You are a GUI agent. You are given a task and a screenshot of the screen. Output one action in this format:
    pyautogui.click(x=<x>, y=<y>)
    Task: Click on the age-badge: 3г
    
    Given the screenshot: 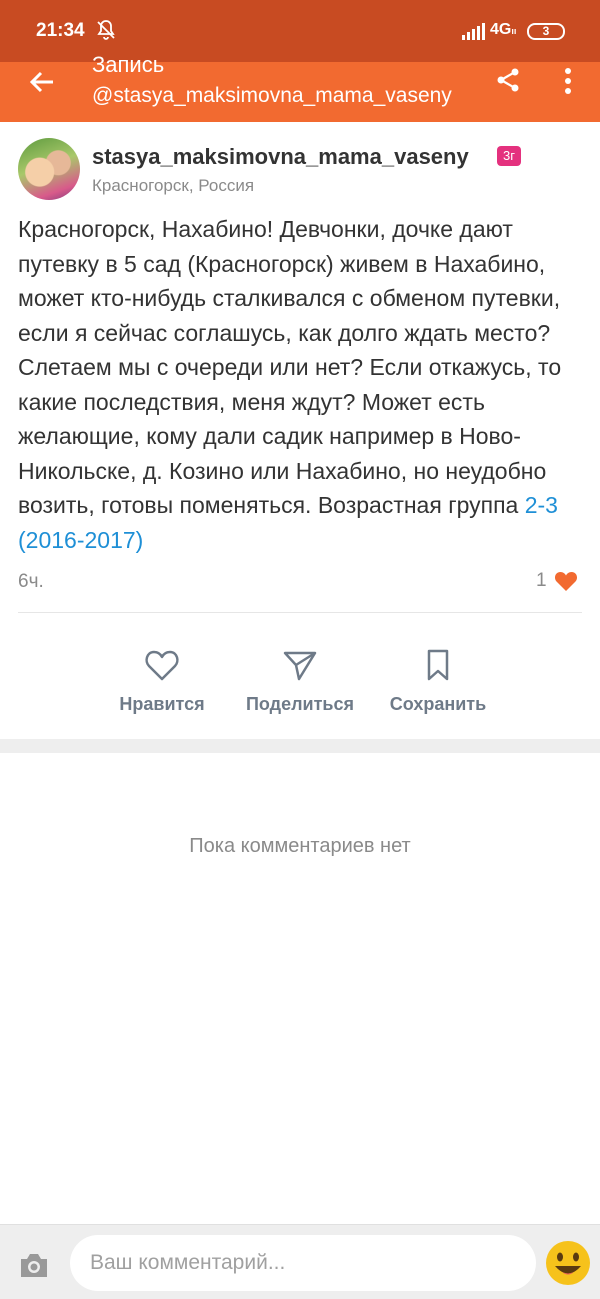 What is the action you would take?
    pyautogui.click(x=509, y=156)
    